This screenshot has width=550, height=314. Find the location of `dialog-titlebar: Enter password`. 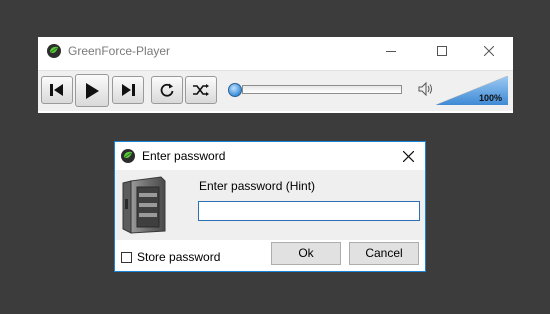

dialog-titlebar: Enter password is located at coordinates (270, 156).